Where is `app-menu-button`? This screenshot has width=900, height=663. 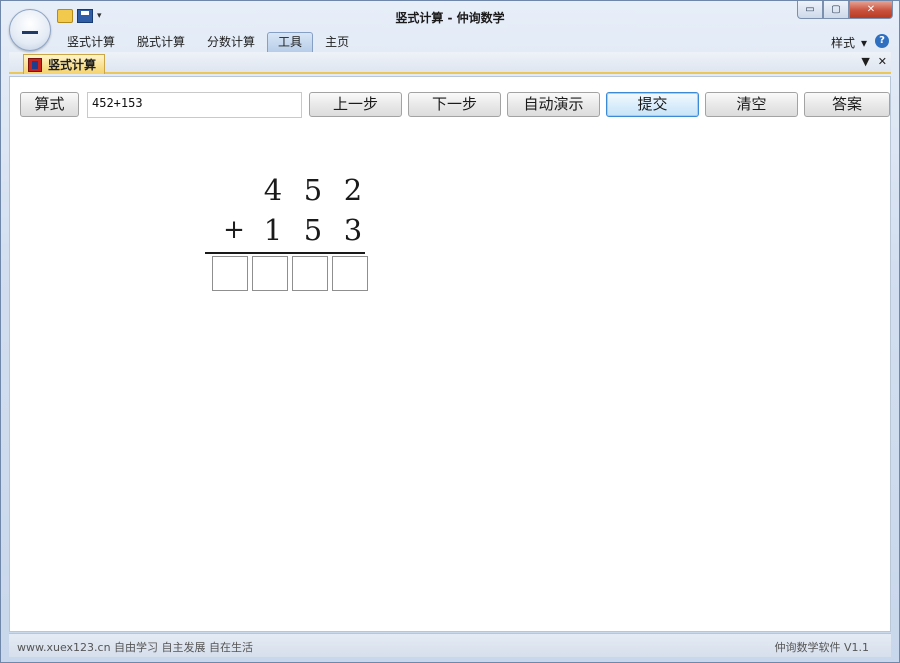 app-menu-button is located at coordinates (30, 30).